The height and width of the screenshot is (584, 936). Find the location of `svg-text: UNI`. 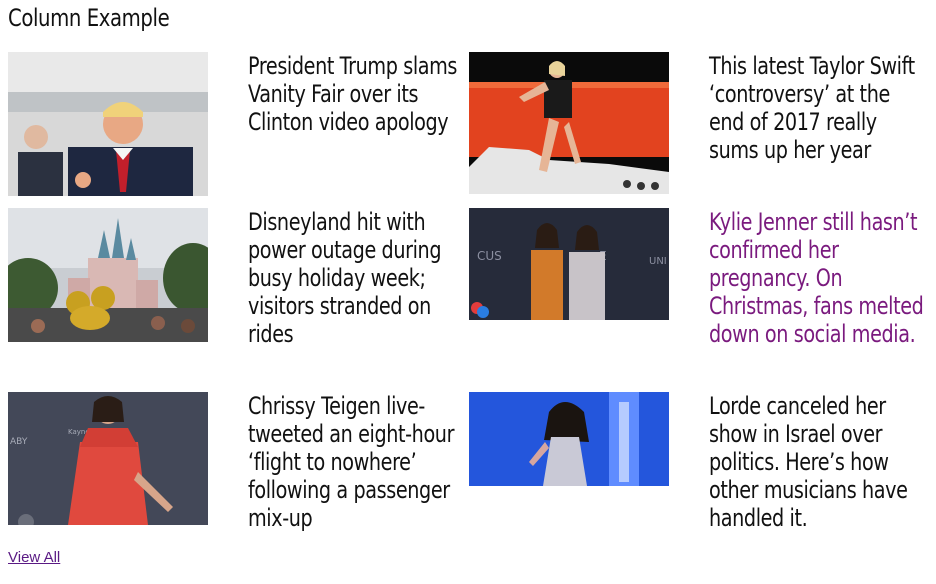

svg-text: UNI is located at coordinates (658, 261).